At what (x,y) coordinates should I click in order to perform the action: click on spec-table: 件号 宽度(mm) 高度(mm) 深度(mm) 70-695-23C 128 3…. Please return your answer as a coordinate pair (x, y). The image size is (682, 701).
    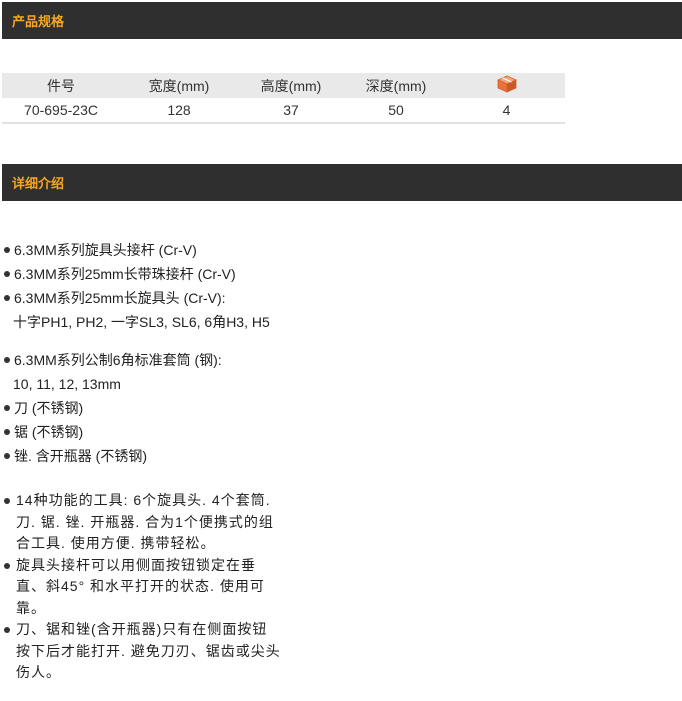
    Looking at the image, I should click on (283, 98).